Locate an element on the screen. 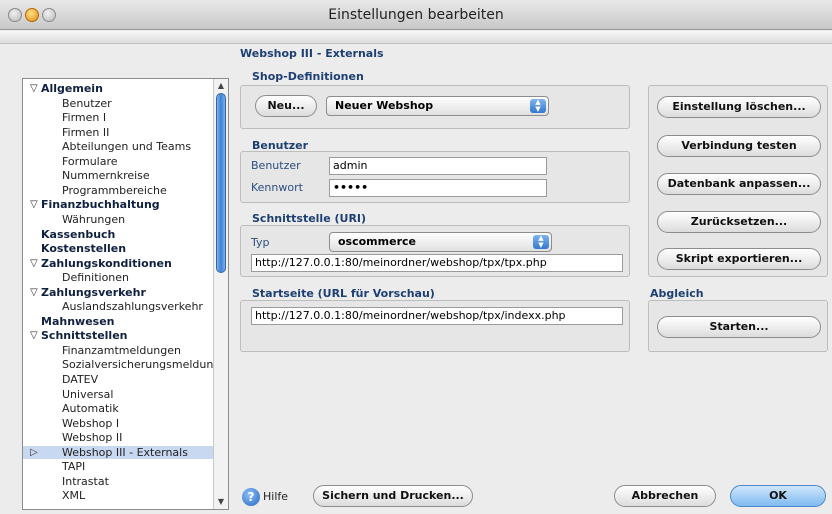  header-strip is located at coordinates (416, 37).